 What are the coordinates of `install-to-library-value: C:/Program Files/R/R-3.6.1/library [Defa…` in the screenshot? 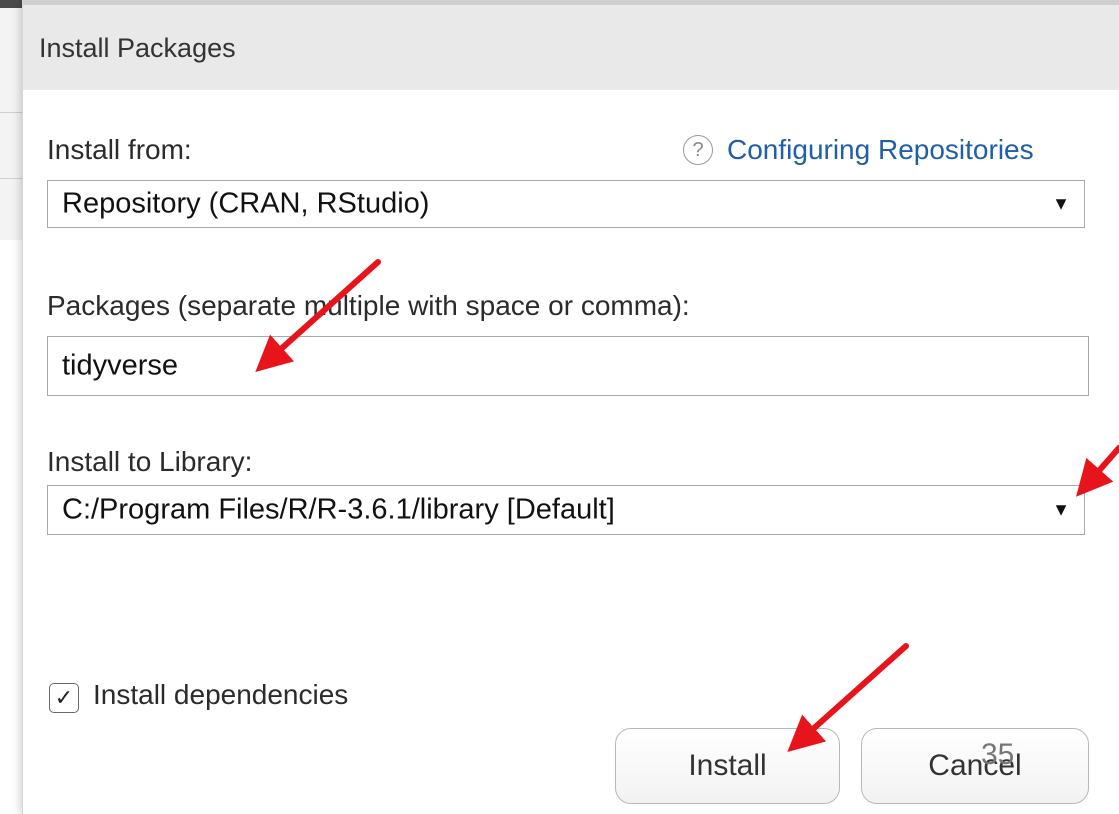 It's located at (338, 509).